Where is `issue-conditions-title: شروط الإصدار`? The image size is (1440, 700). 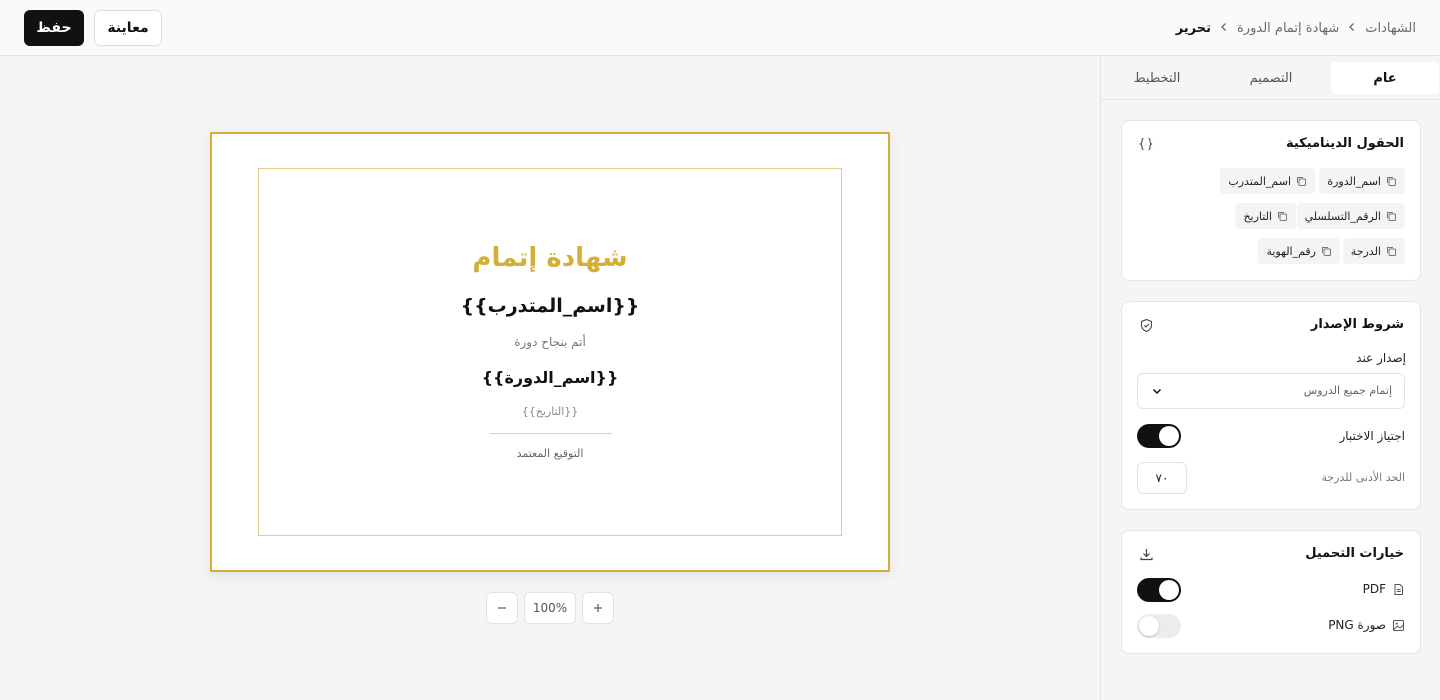
issue-conditions-title: شروط الإصدار is located at coordinates (1357, 324).